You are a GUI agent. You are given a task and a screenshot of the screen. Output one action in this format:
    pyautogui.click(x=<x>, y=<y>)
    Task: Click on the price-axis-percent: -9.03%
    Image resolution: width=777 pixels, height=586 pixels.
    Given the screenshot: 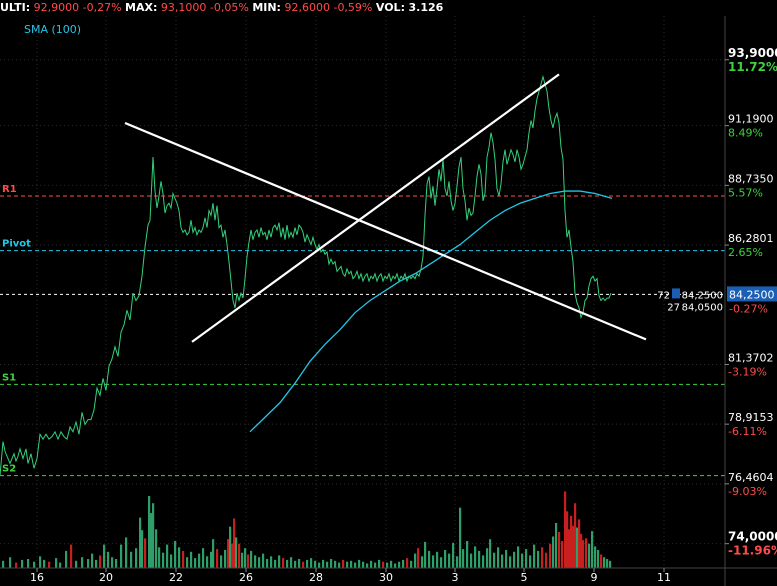 What is the action you would take?
    pyautogui.click(x=747, y=491)
    